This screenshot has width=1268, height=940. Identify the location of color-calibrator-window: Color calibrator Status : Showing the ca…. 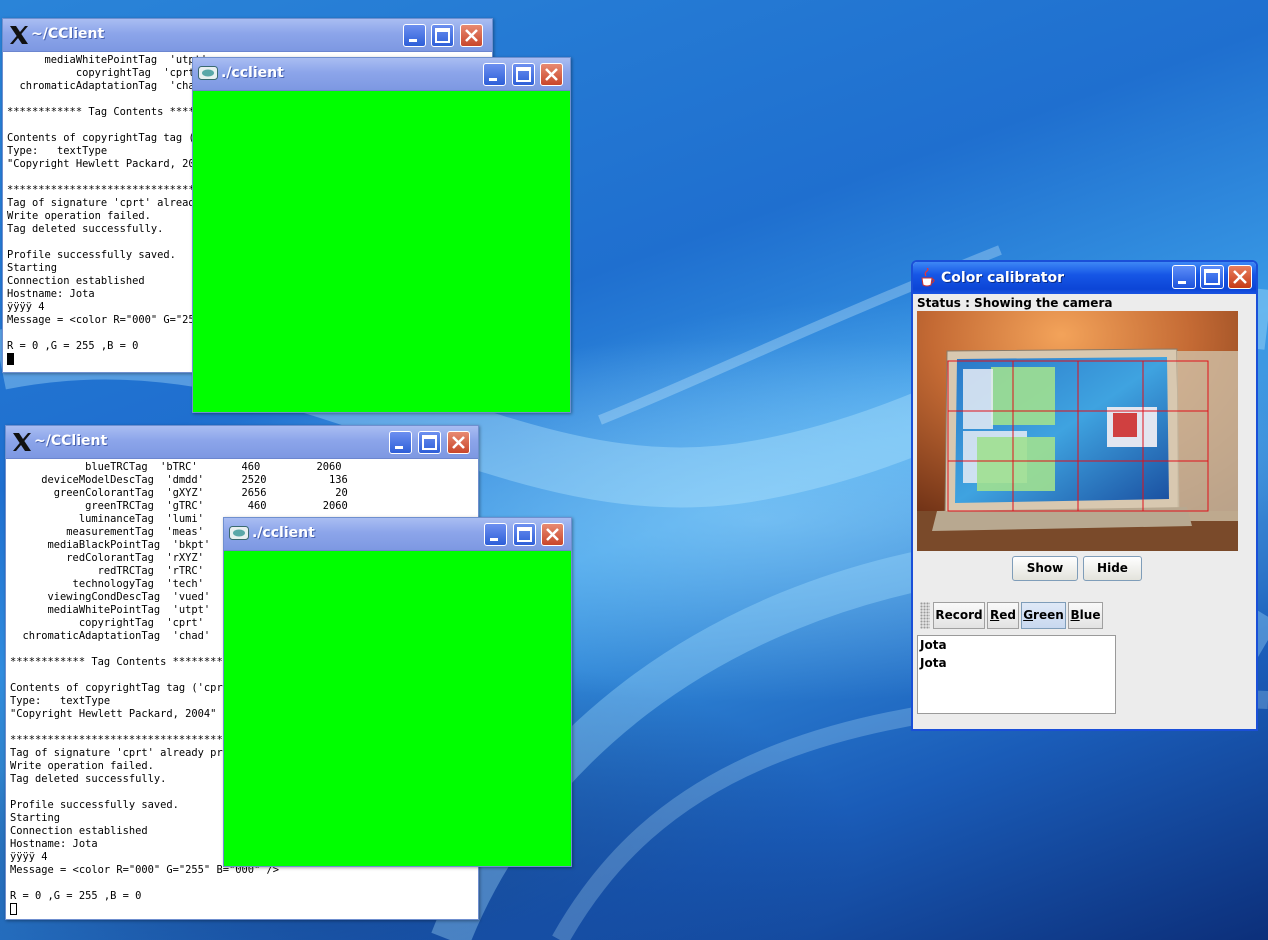
(1084, 495).